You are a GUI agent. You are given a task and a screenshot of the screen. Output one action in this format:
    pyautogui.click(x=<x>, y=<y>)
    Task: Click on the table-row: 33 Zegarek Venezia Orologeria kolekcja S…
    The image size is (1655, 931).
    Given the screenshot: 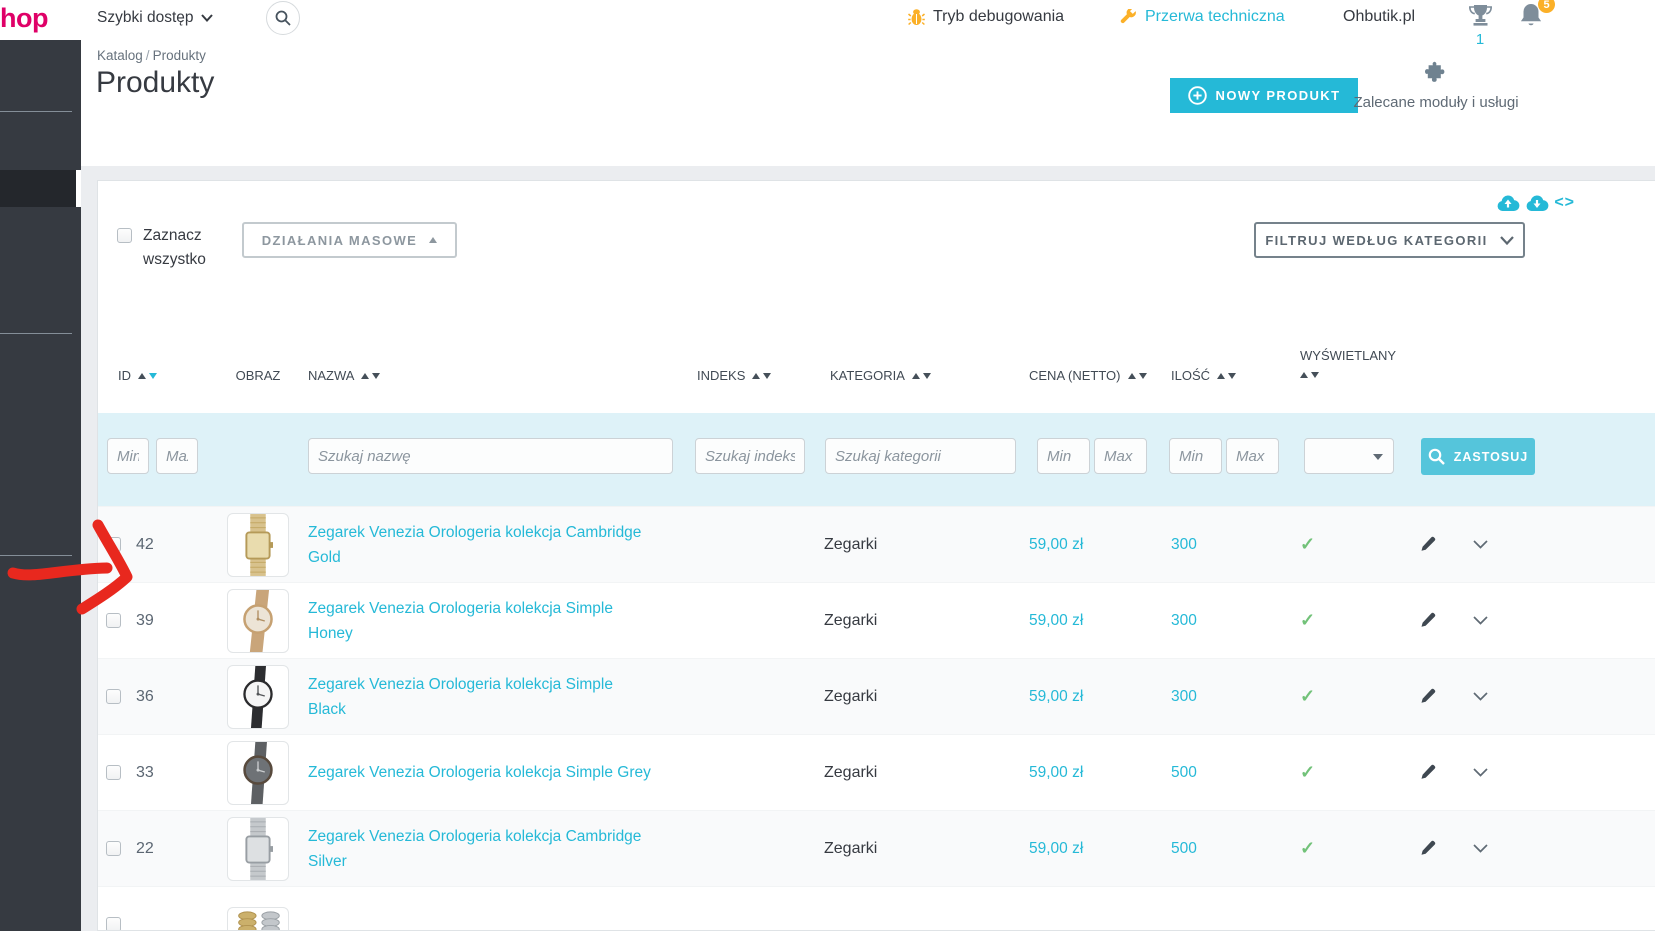 What is the action you would take?
    pyautogui.click(x=876, y=772)
    